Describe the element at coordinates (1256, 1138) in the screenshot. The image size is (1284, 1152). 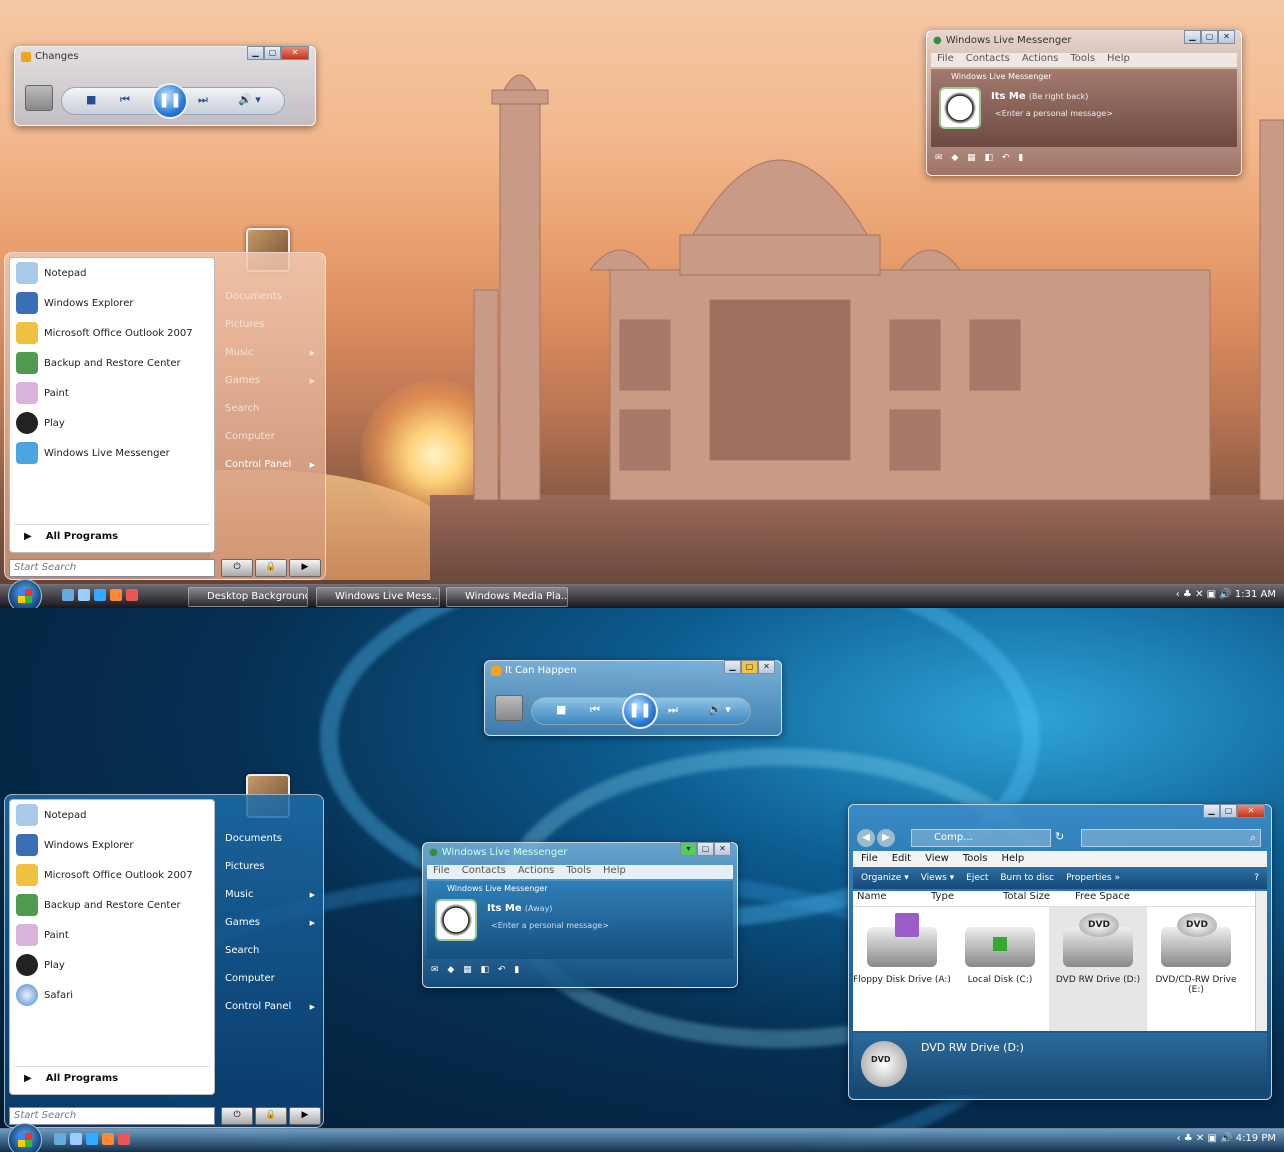
I see `clock: 4:19 PM` at that location.